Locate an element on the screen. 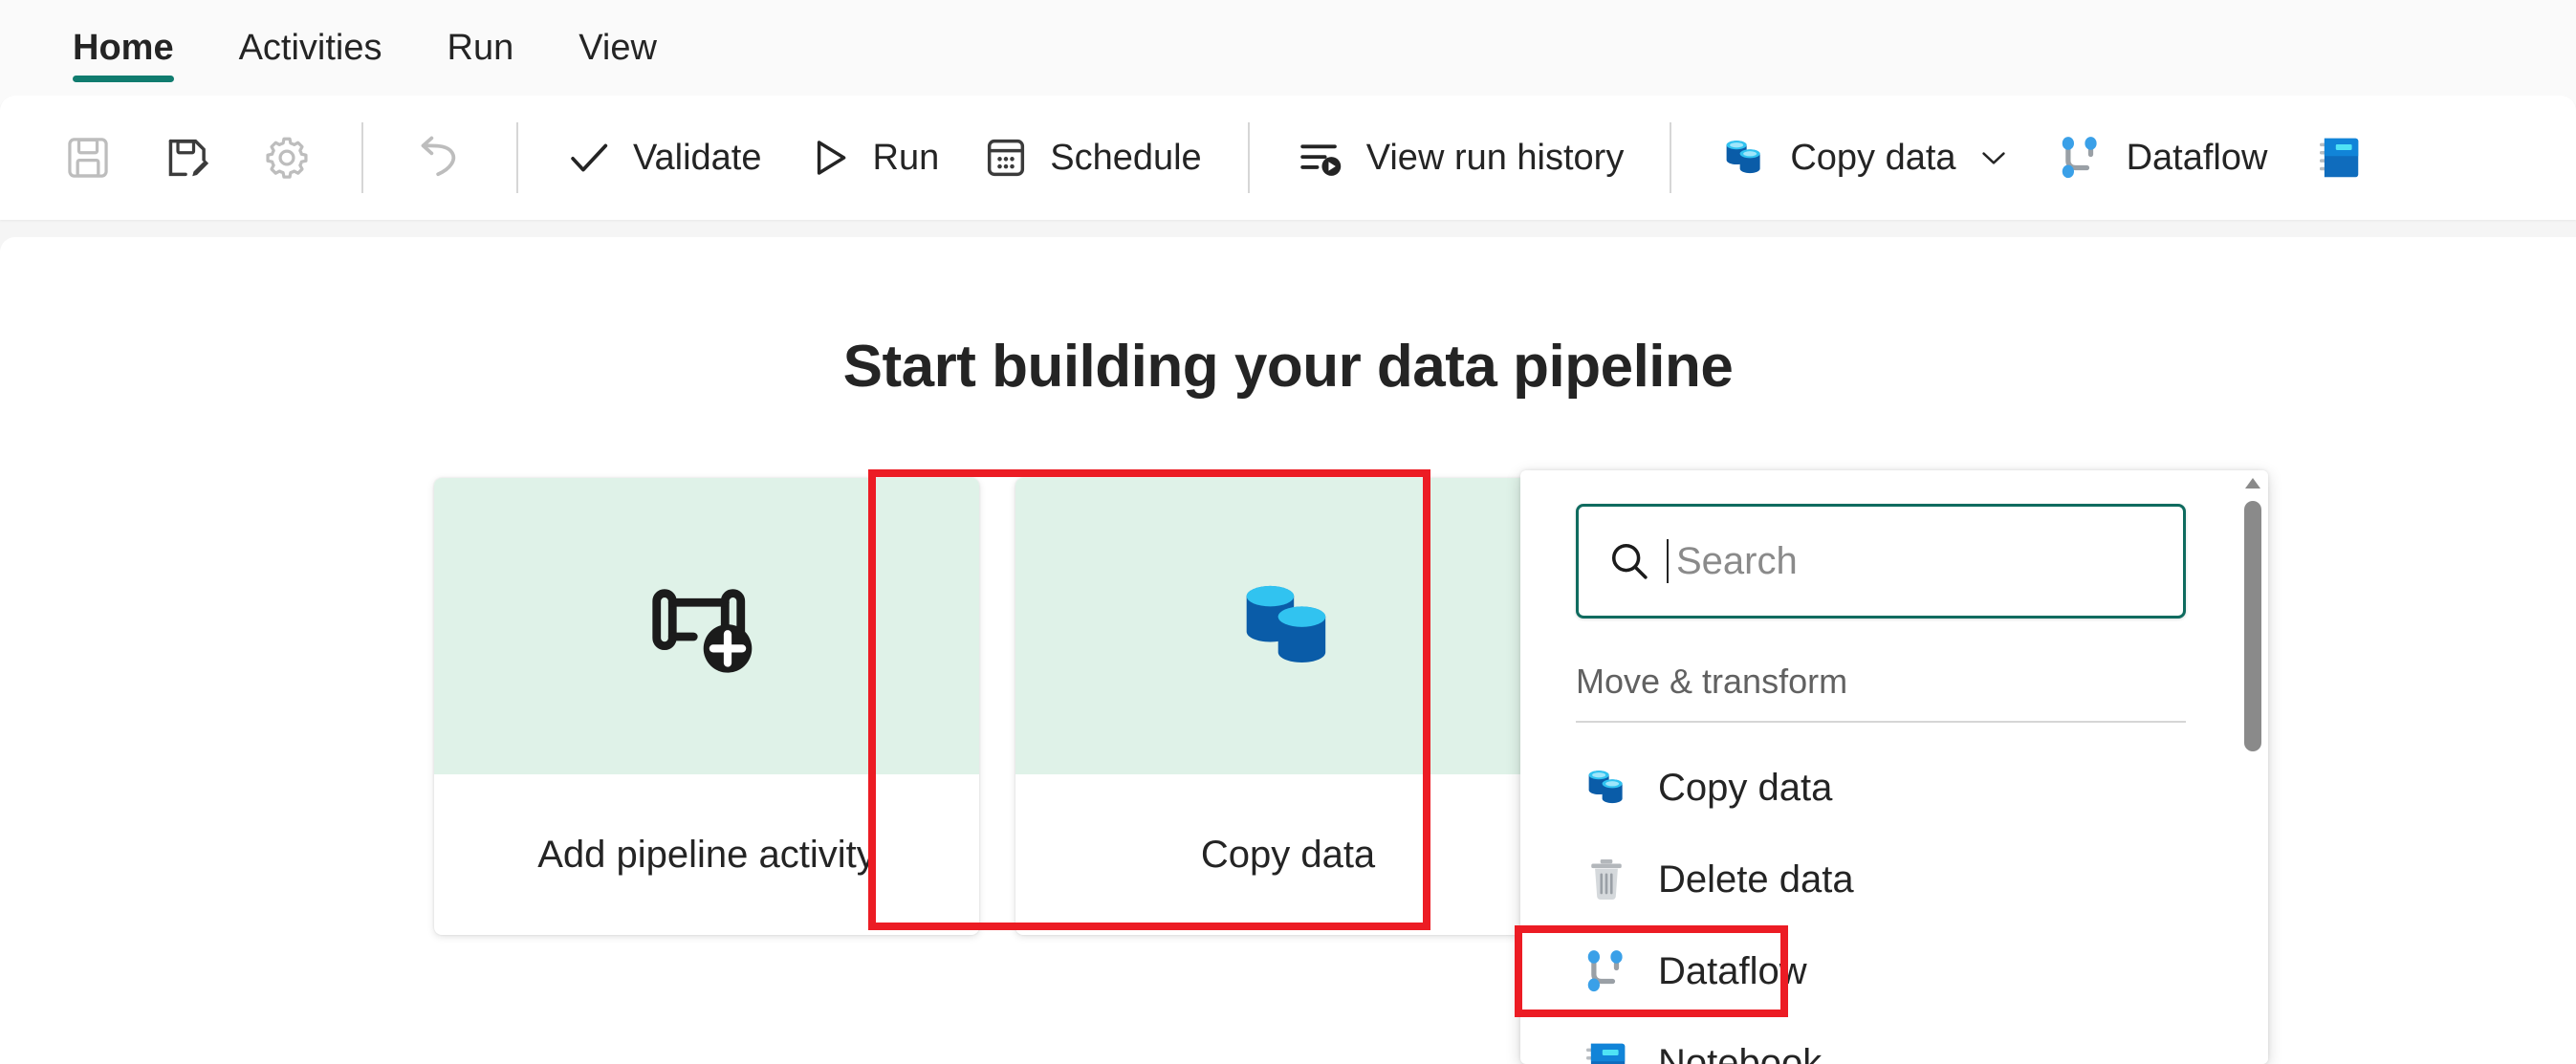 The image size is (2576, 1064). search-input is located at coordinates (1905, 561).